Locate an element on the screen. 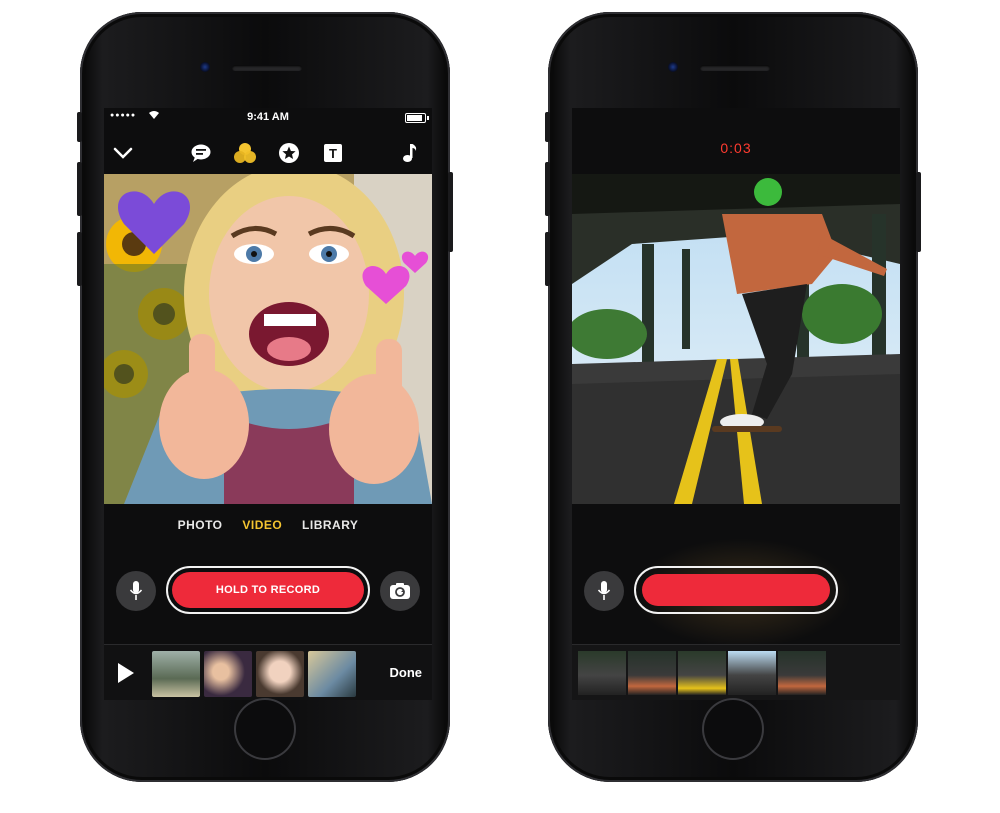 The height and width of the screenshot is (813, 1000). camera-preview-selfie is located at coordinates (268, 339).